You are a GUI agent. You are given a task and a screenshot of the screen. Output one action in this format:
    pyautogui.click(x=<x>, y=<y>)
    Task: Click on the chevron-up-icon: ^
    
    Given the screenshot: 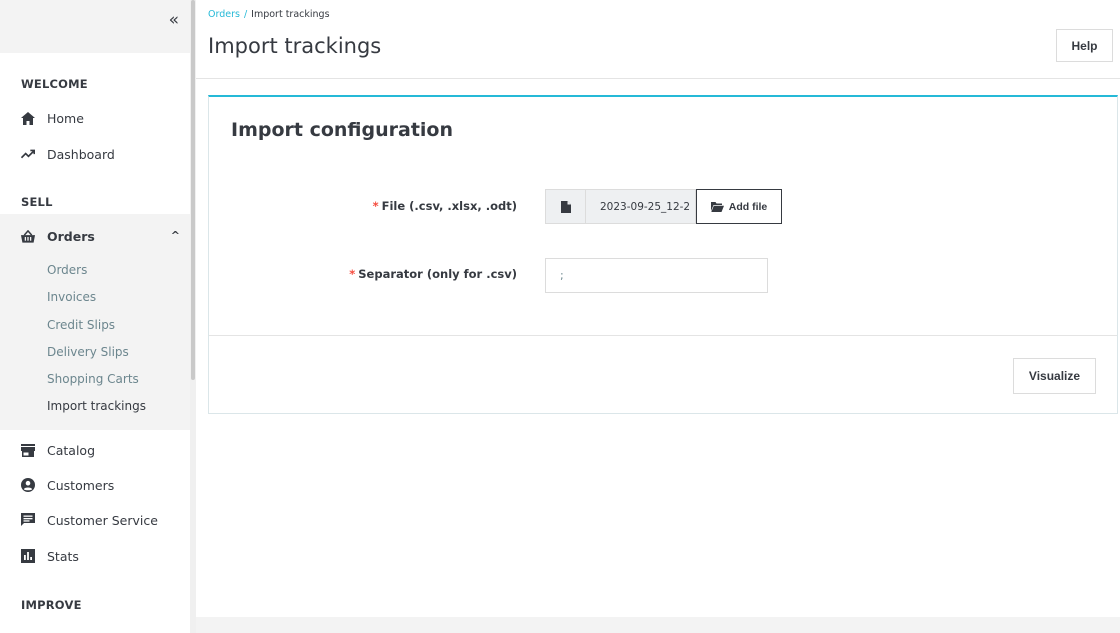 What is the action you would take?
    pyautogui.click(x=175, y=235)
    